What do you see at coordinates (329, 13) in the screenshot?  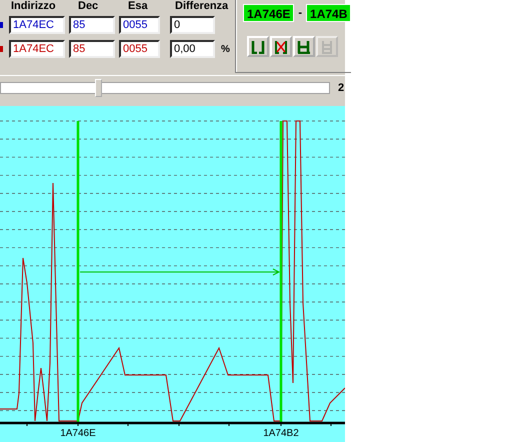 I see `end-address-field: 1A74B` at bounding box center [329, 13].